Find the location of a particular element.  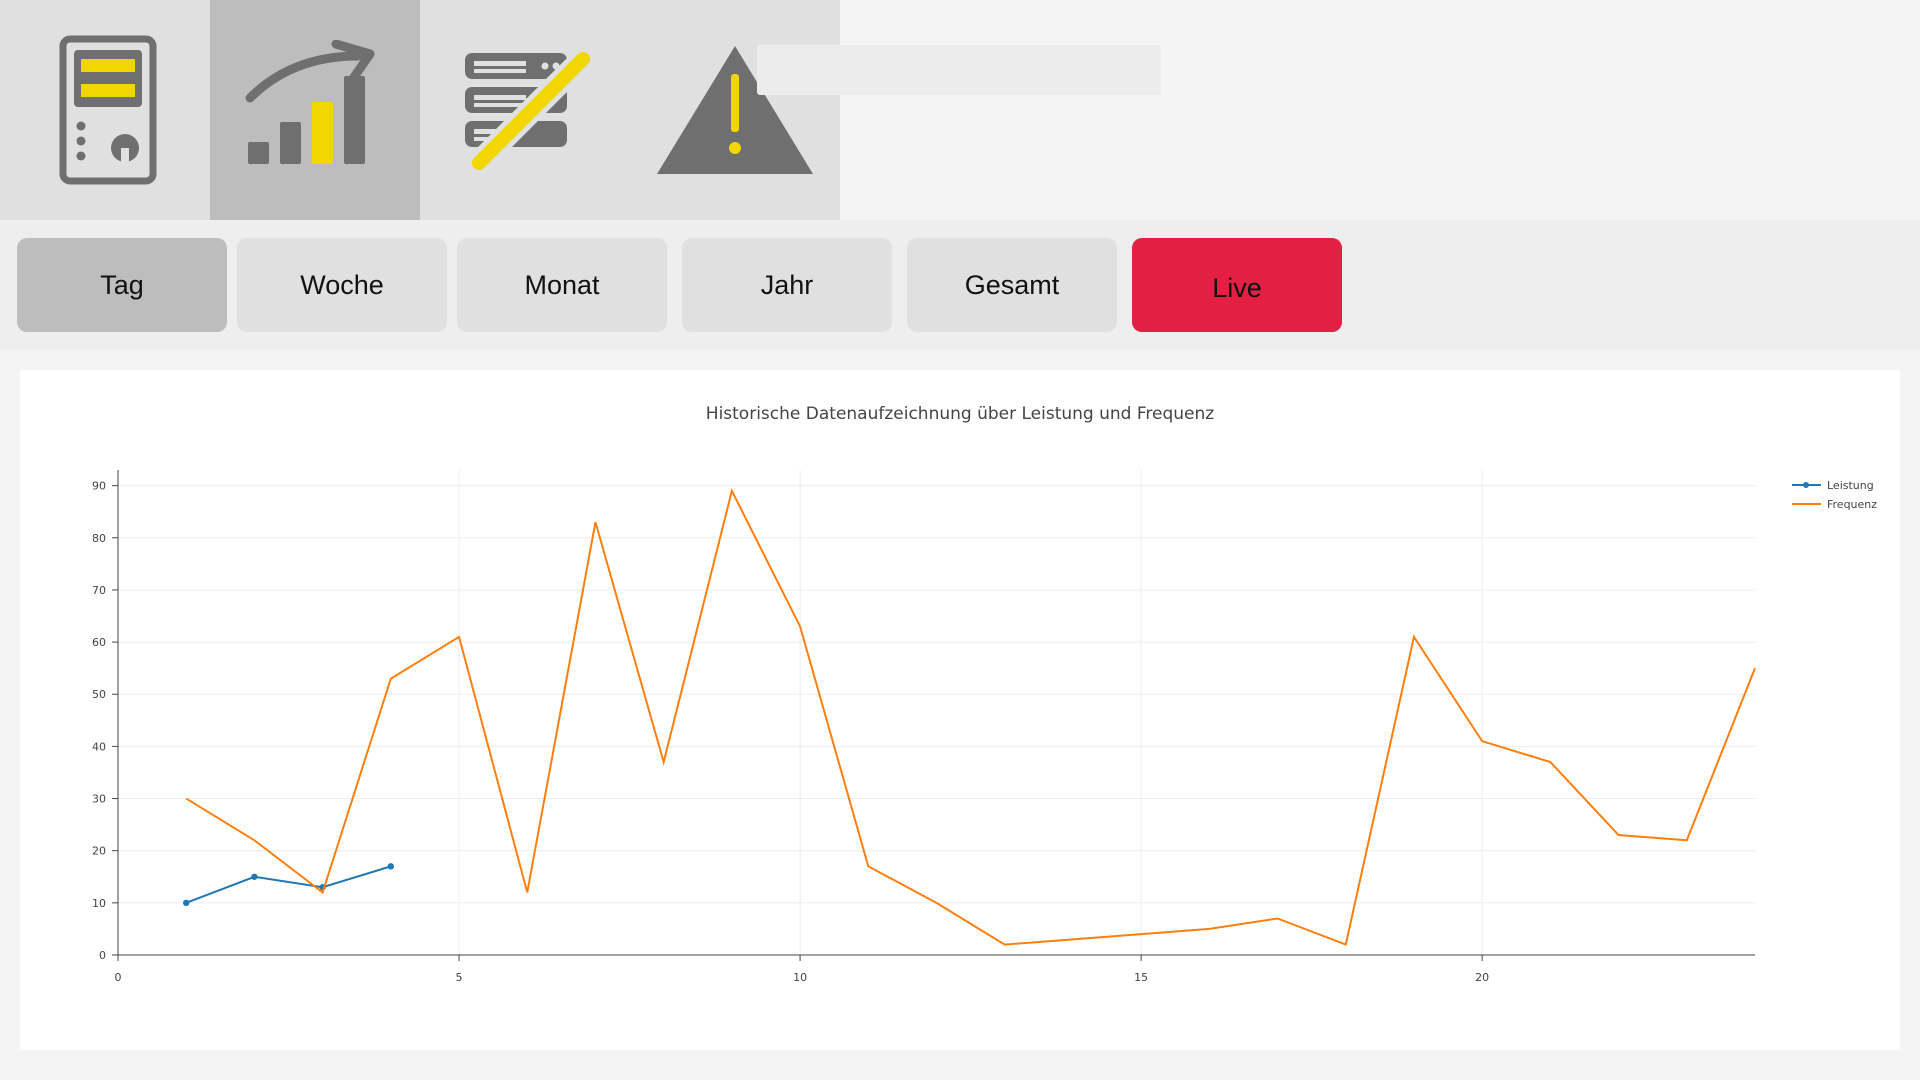

legend-marker-leistung is located at coordinates (1806, 485).